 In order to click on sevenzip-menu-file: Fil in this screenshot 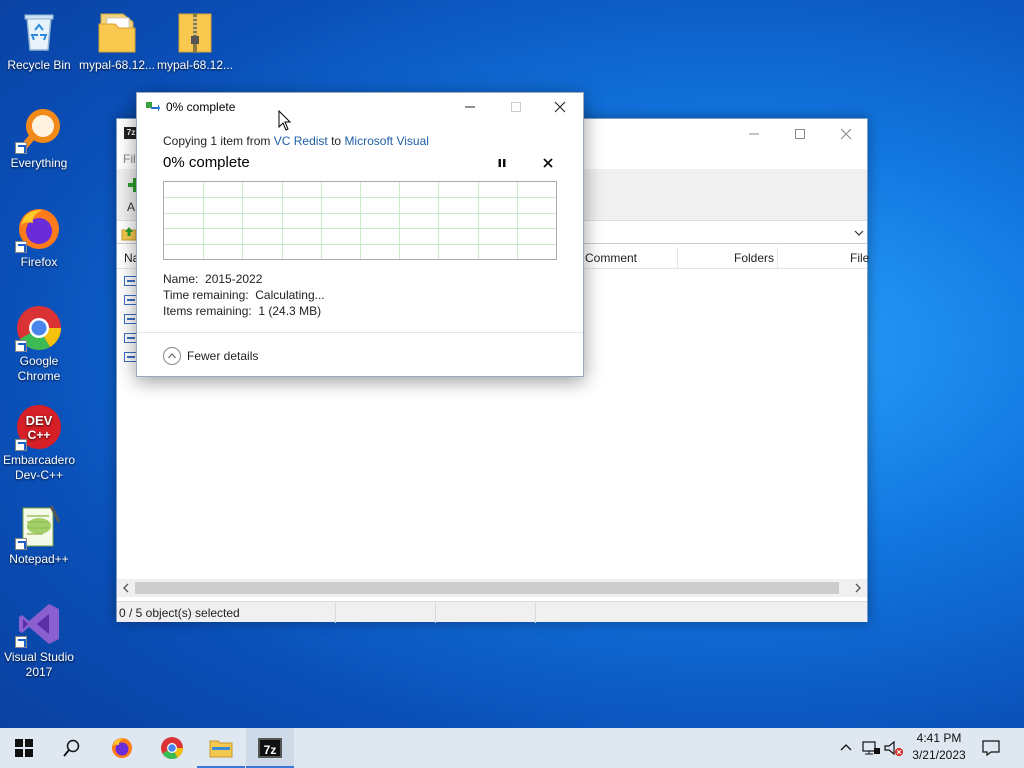, I will do `click(129, 159)`.